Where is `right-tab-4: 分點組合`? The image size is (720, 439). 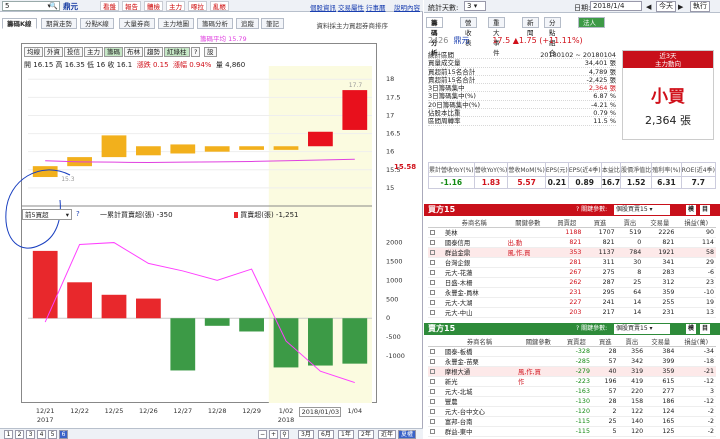
right-tab-4: 分點組合 is located at coordinates (552, 37).